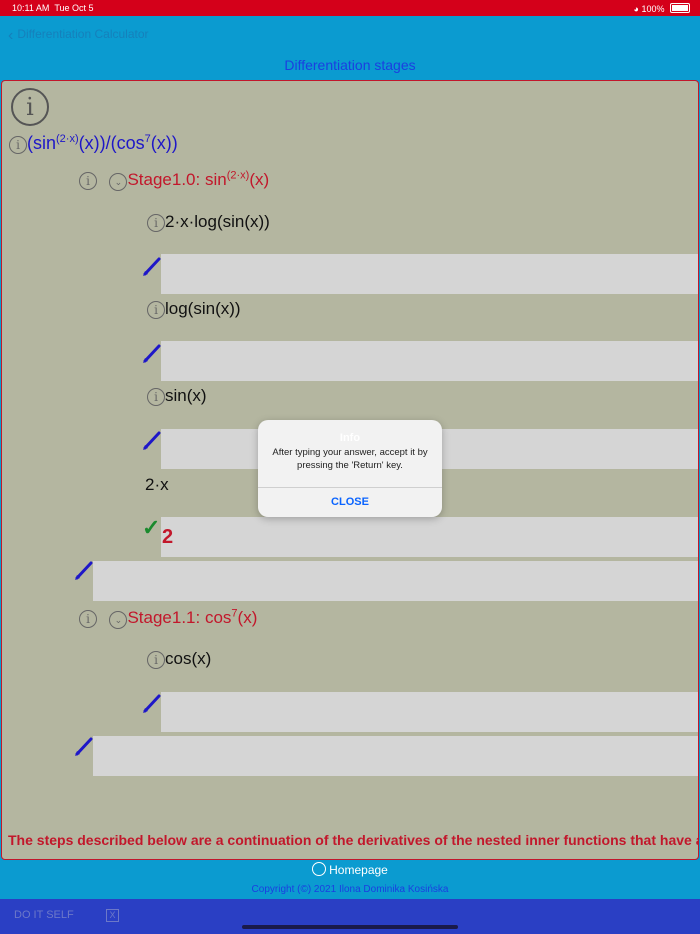 This screenshot has height=934, width=700. I want to click on alert-title: Info, so click(350, 438).